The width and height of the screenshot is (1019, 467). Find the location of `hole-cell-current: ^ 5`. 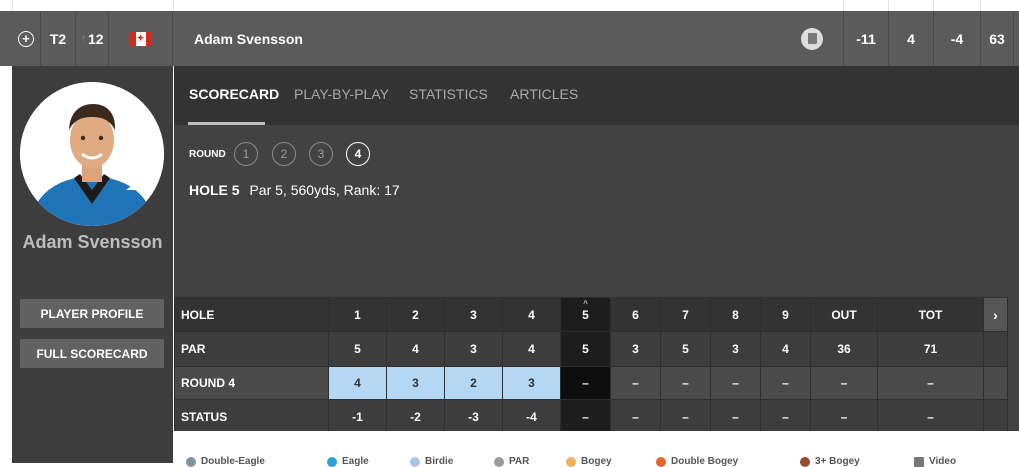

hole-cell-current: ^ 5 is located at coordinates (585, 314).